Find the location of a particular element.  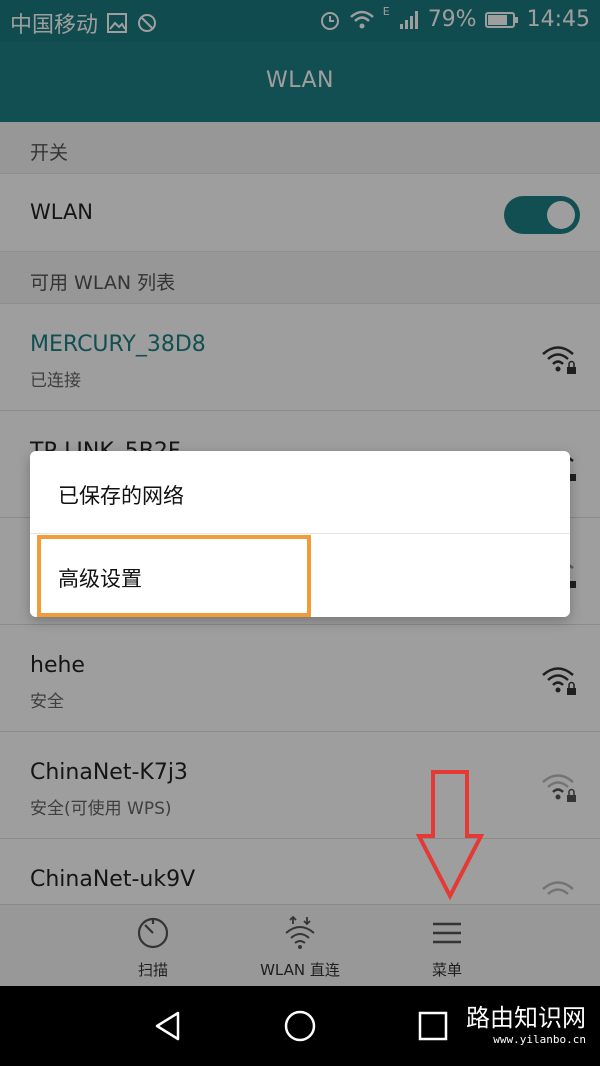

system-nav-bar: 路由知识网 www.yilanbo.cn is located at coordinates (300, 1026).